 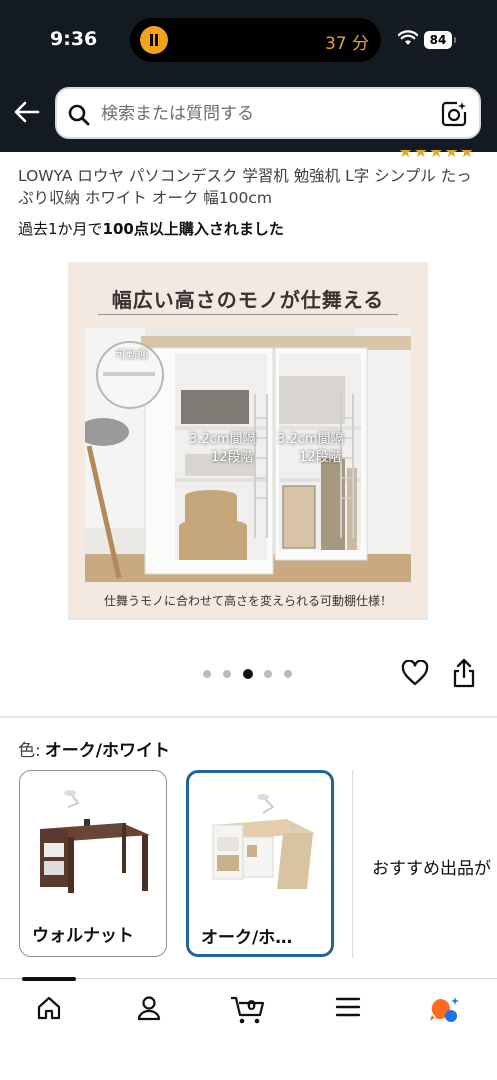 What do you see at coordinates (255, 40) in the screenshot?
I see `dynamic-island: 37 分` at bounding box center [255, 40].